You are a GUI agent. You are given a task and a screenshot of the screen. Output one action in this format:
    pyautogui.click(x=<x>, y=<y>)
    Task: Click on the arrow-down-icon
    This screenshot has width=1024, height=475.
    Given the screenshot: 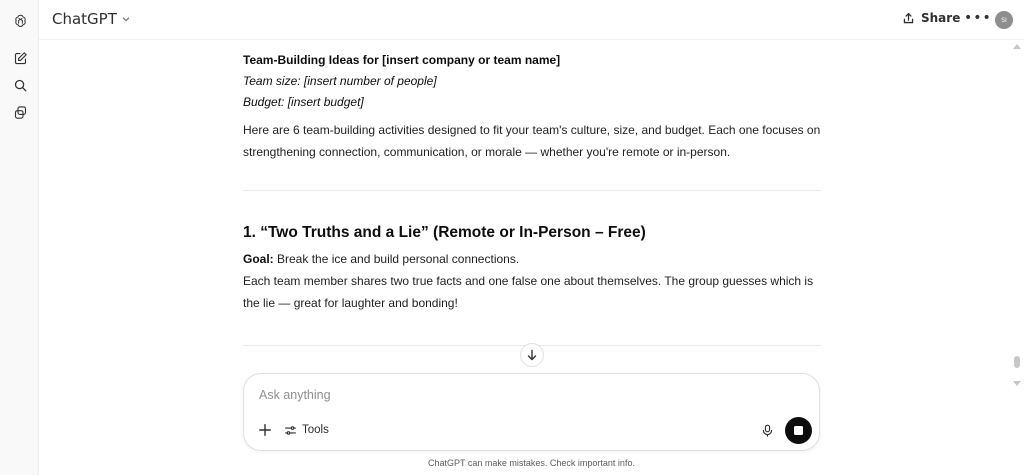 What is the action you would take?
    pyautogui.click(x=532, y=355)
    